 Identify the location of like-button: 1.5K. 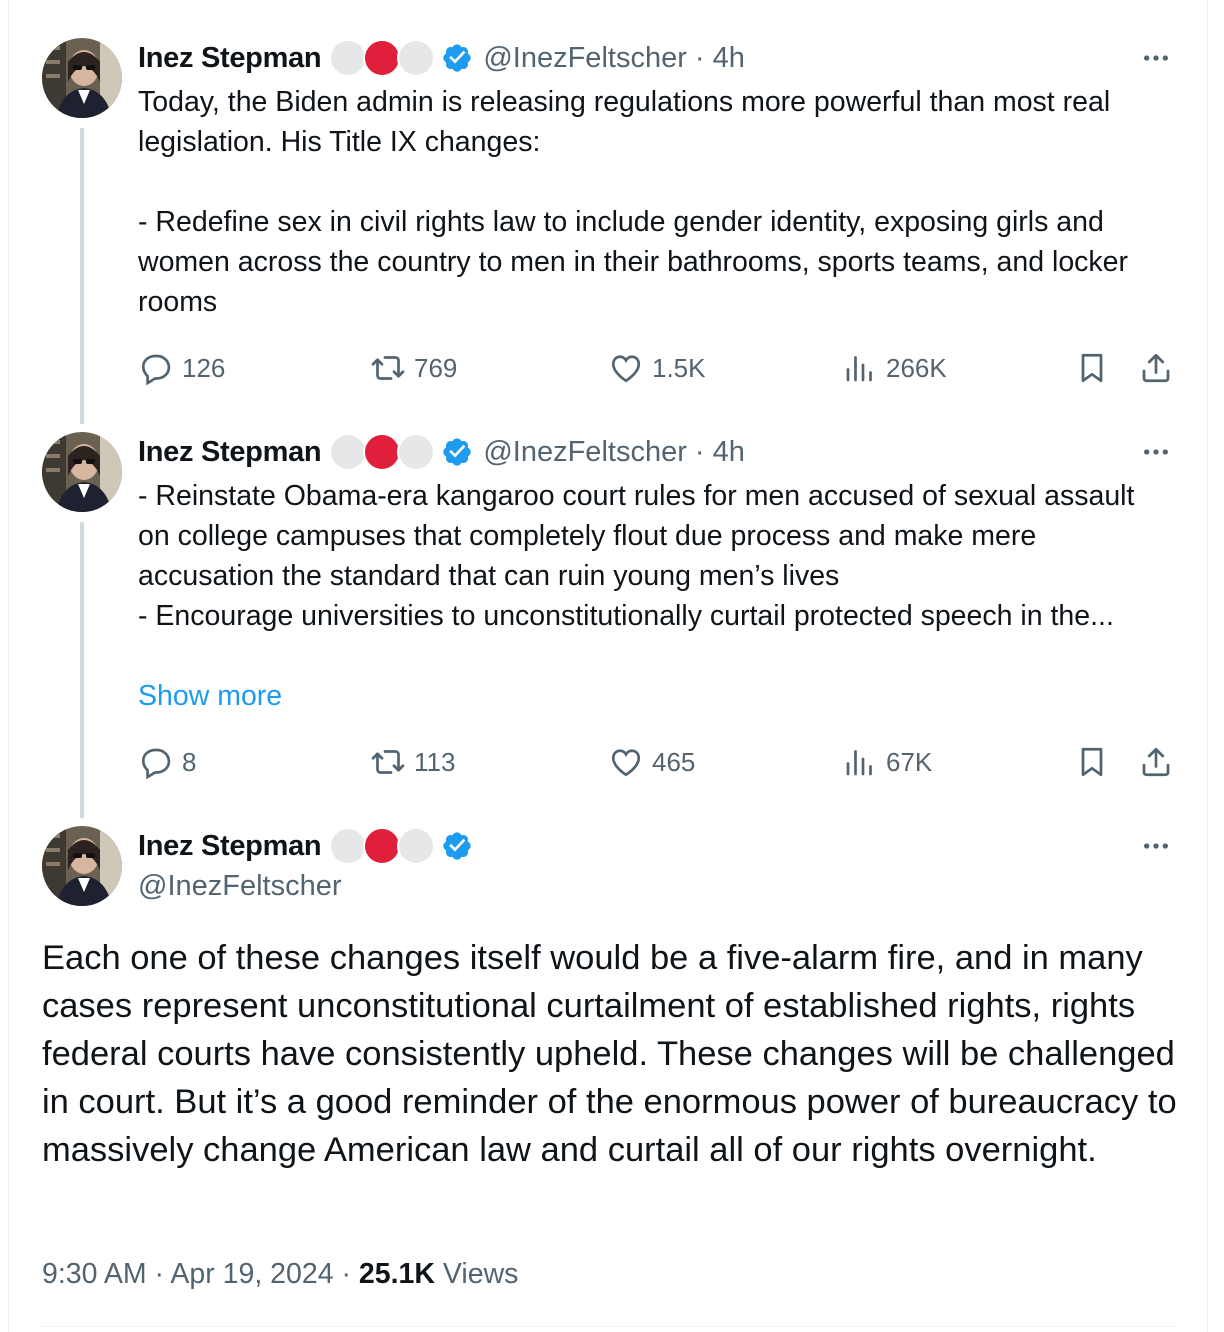
(657, 368).